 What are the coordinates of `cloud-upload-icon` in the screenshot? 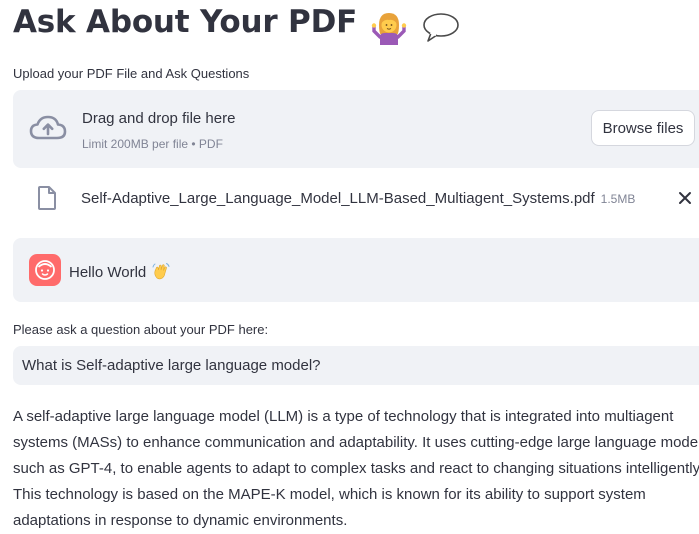 It's located at (48, 130).